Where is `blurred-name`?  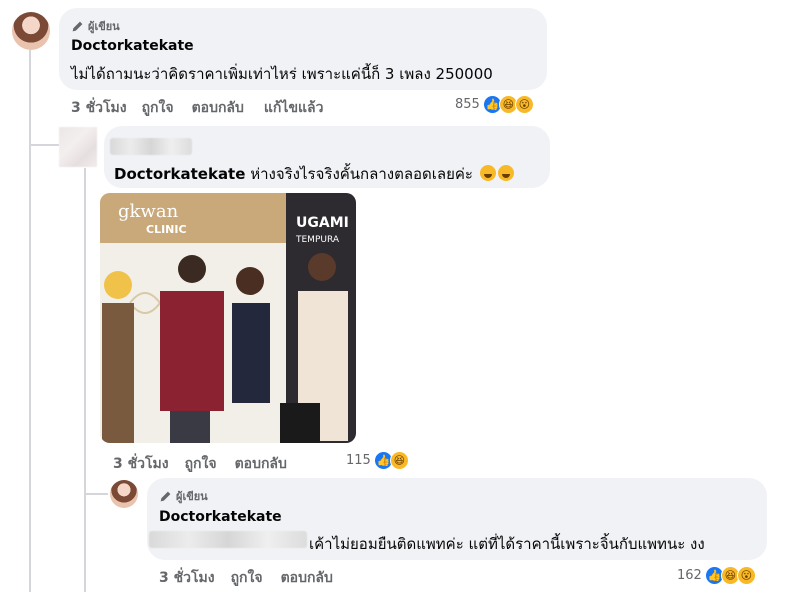
blurred-name is located at coordinates (151, 146).